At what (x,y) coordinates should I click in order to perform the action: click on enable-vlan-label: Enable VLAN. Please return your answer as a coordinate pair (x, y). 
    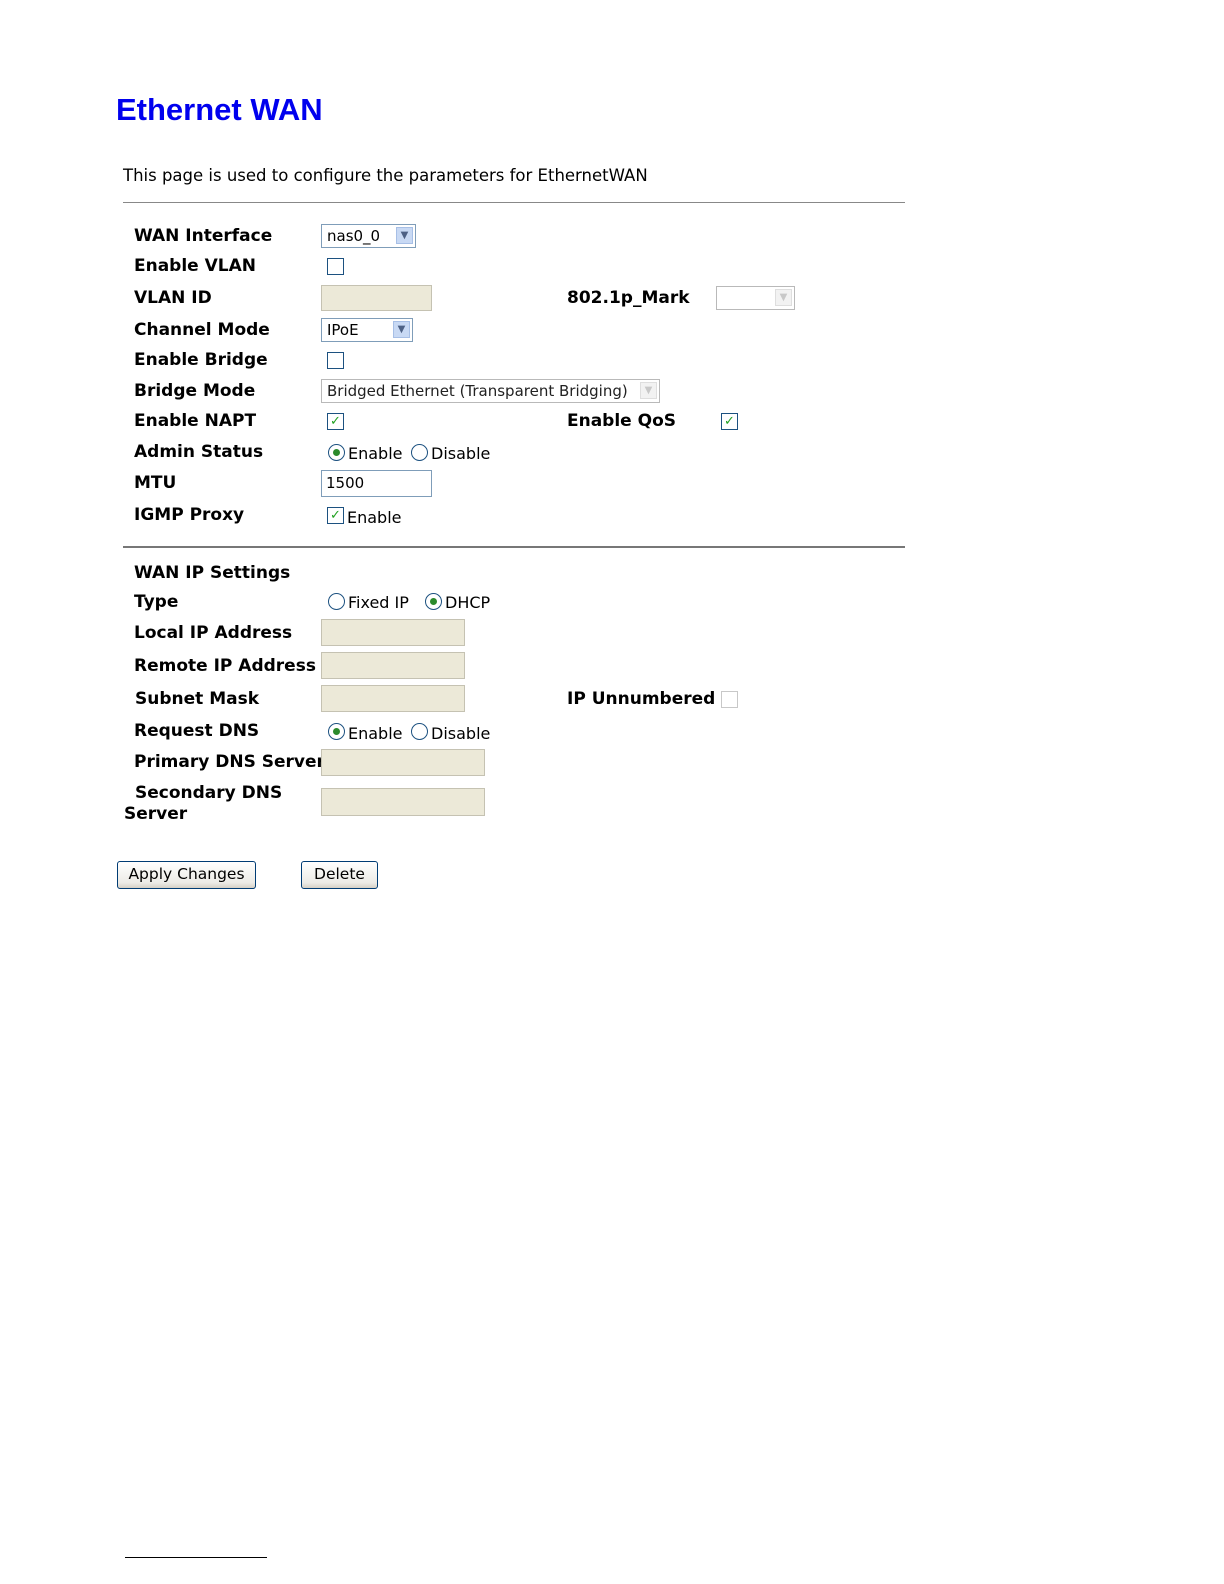
    Looking at the image, I should click on (195, 266).